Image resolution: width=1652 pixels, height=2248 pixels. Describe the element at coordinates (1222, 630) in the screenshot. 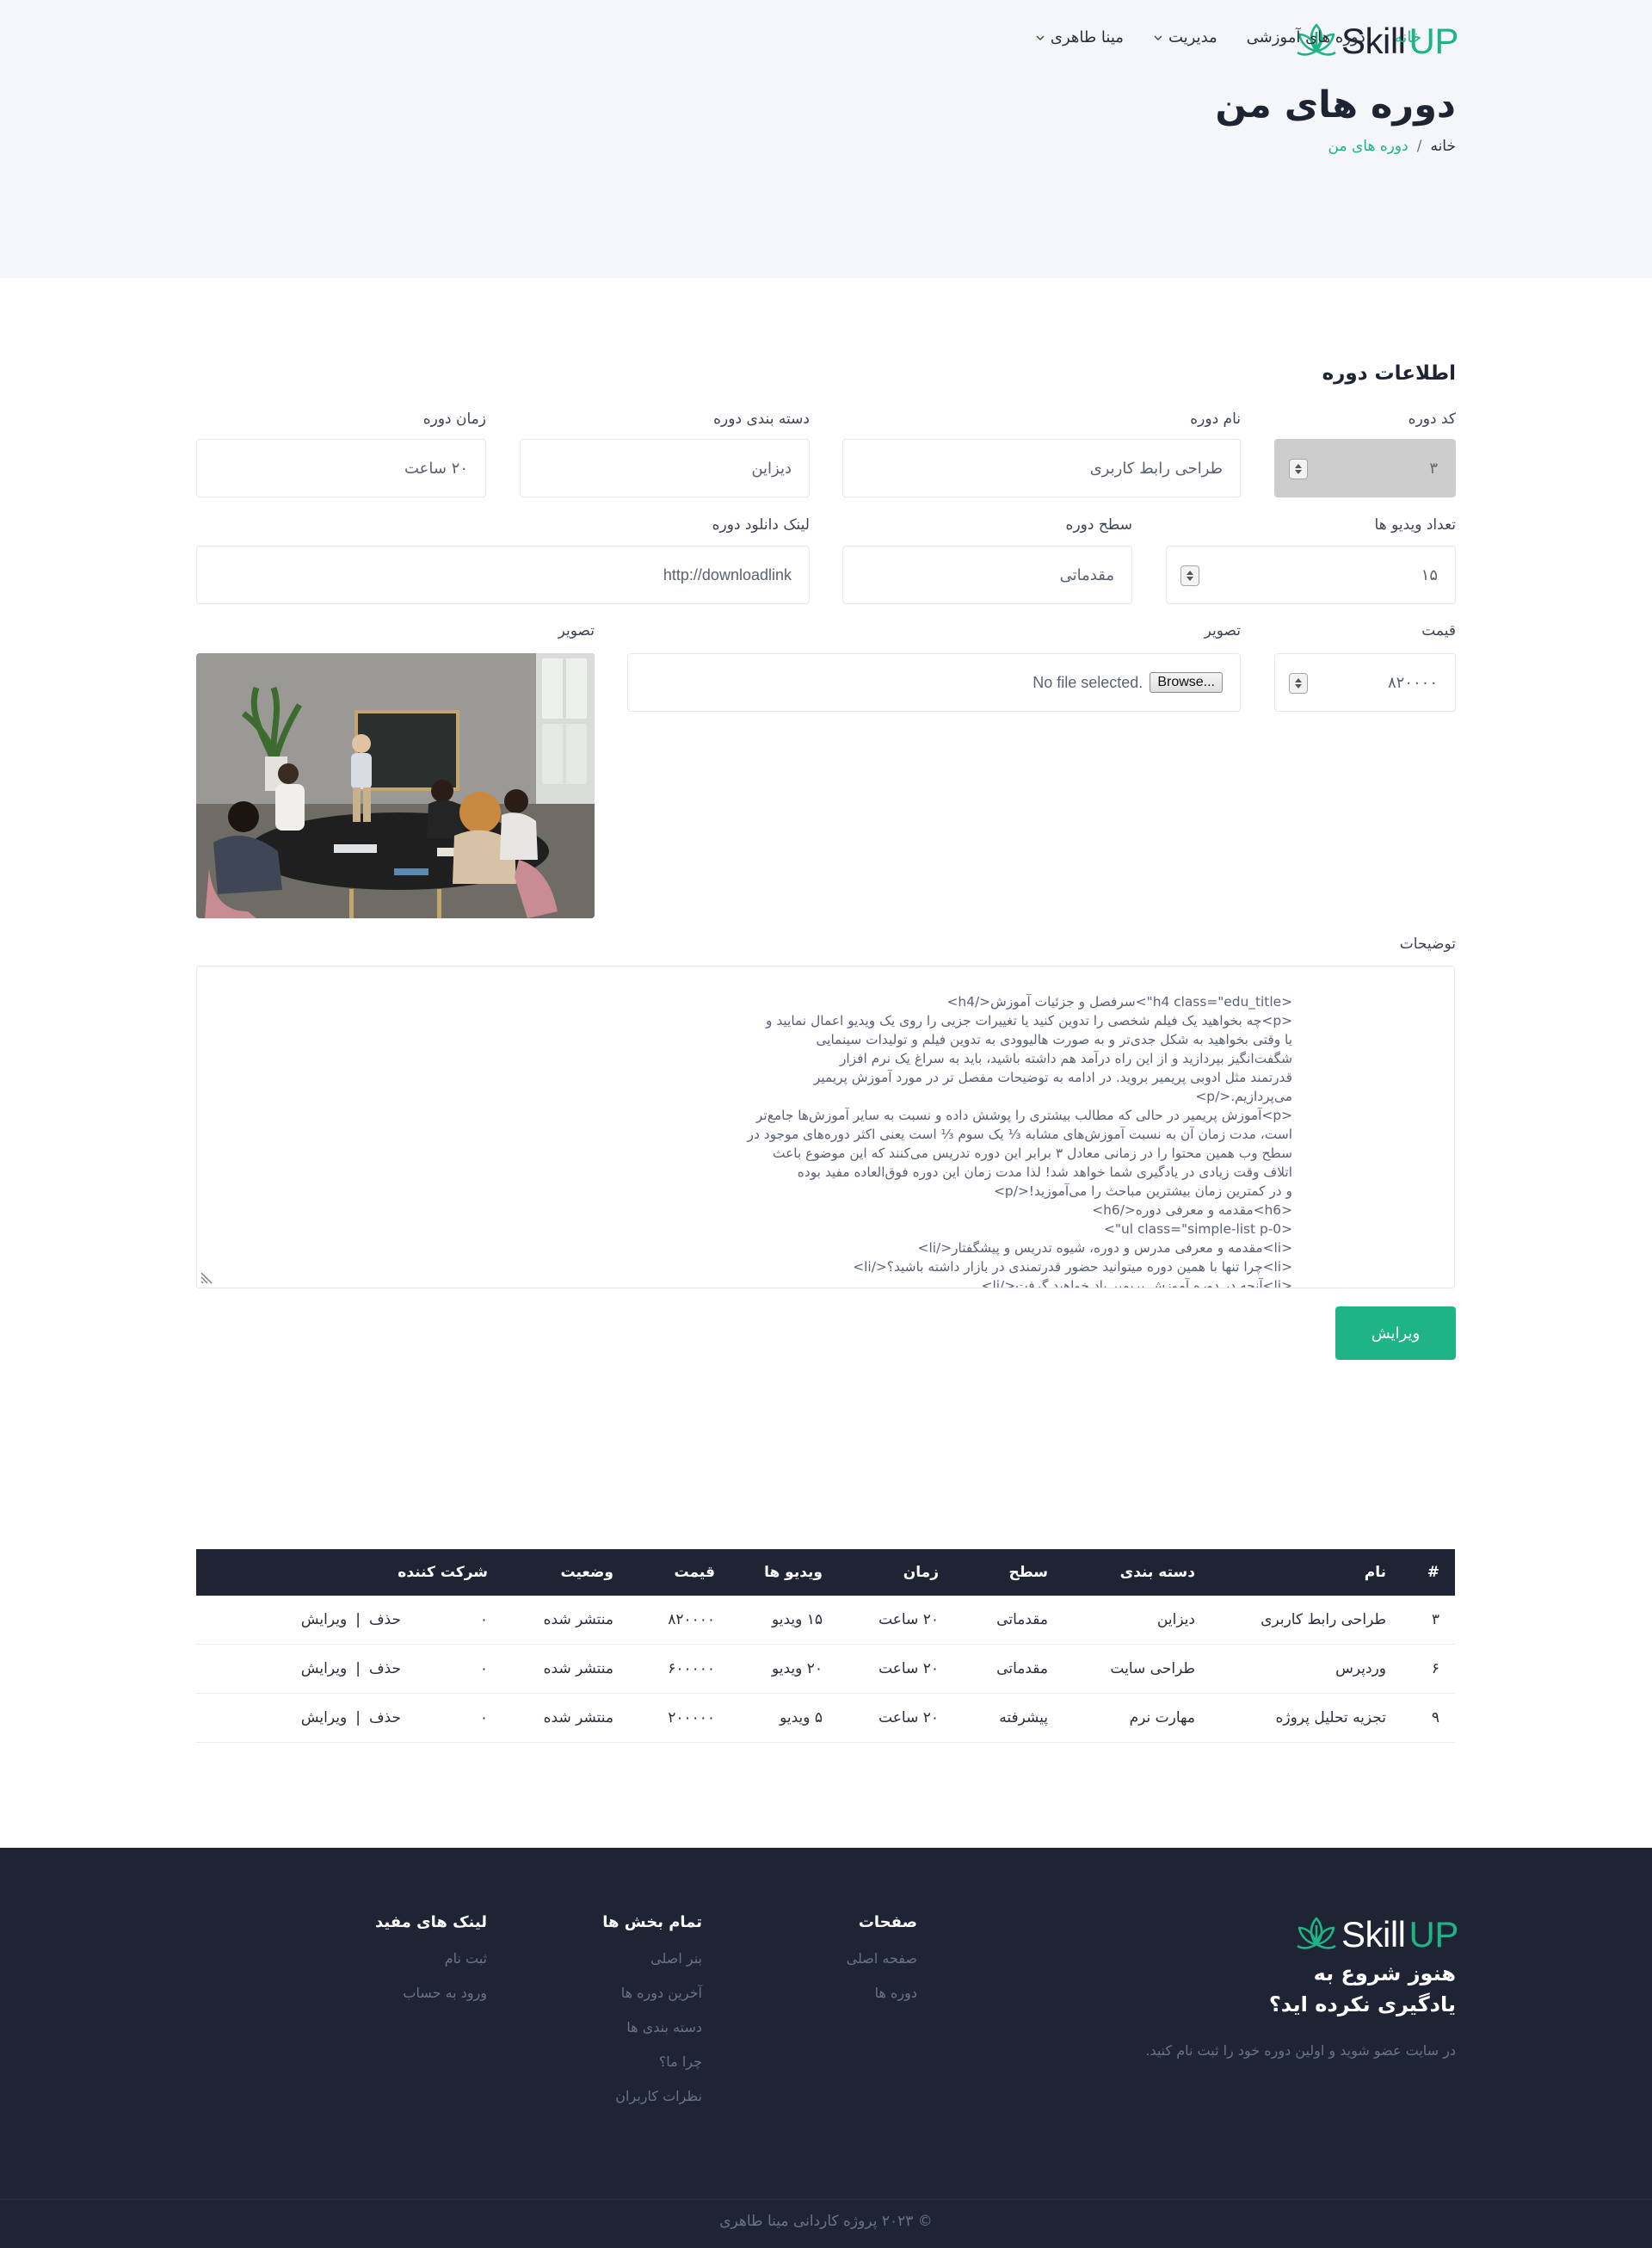

I see `image-input-label: تصویر` at that location.